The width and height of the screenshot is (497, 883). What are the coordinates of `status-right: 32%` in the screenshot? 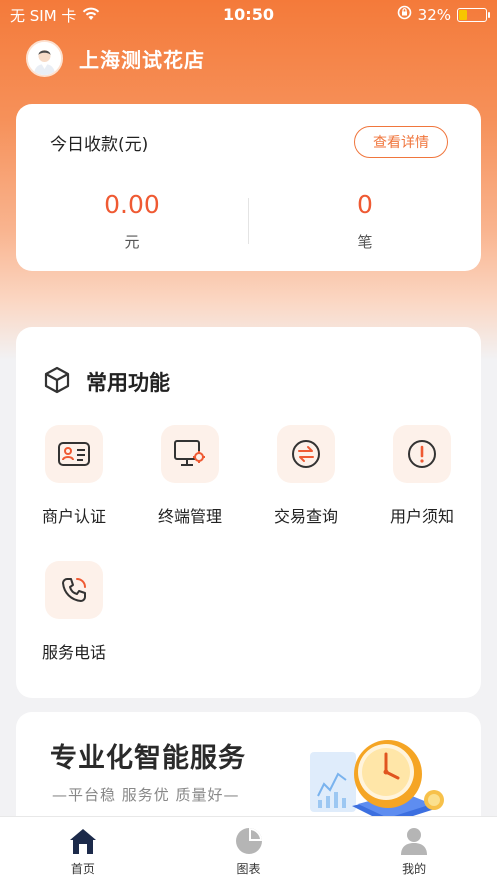 It's located at (443, 14).